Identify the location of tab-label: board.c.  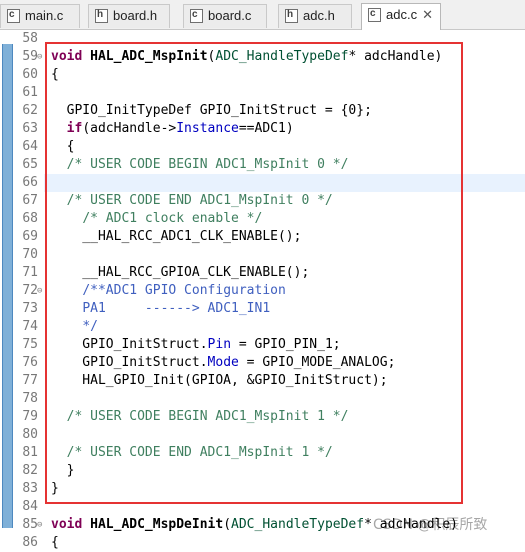
(230, 15).